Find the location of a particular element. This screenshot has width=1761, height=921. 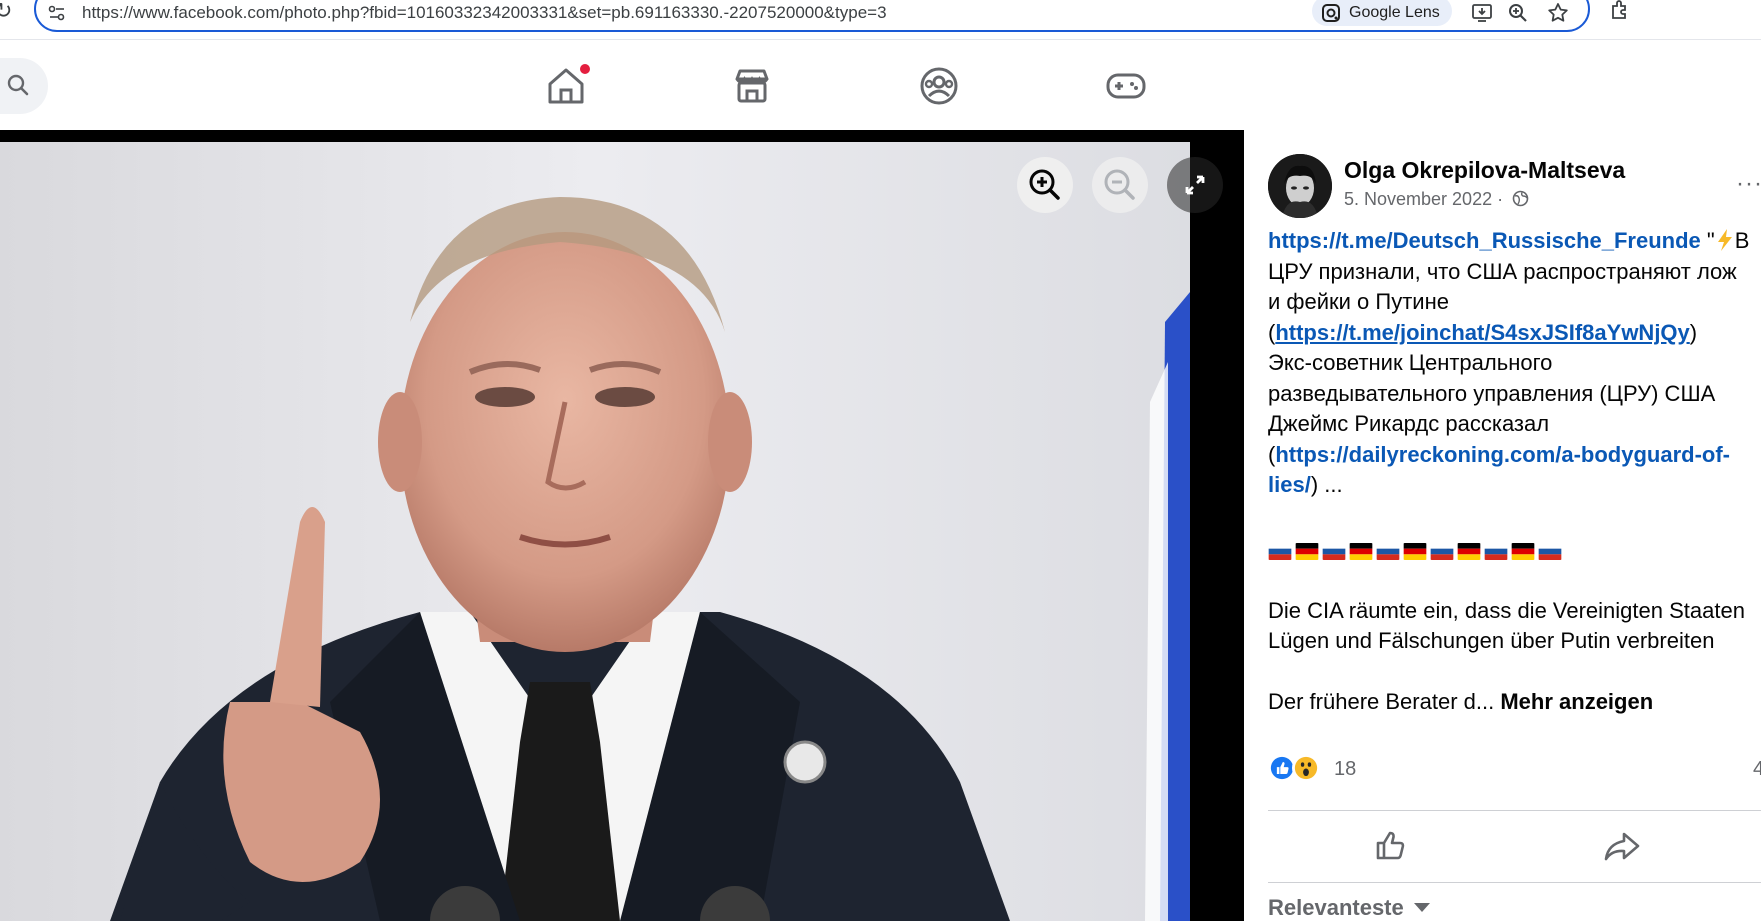

author-name: Olga Okrepilova-Maltseva is located at coordinates (1484, 170).